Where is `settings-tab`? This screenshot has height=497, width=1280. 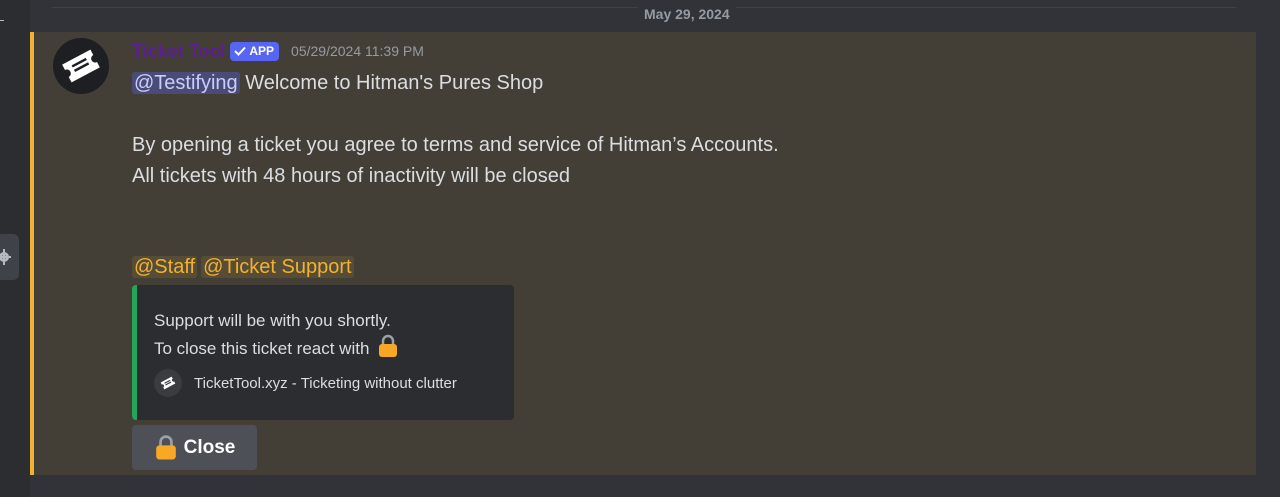 settings-tab is located at coordinates (9, 257).